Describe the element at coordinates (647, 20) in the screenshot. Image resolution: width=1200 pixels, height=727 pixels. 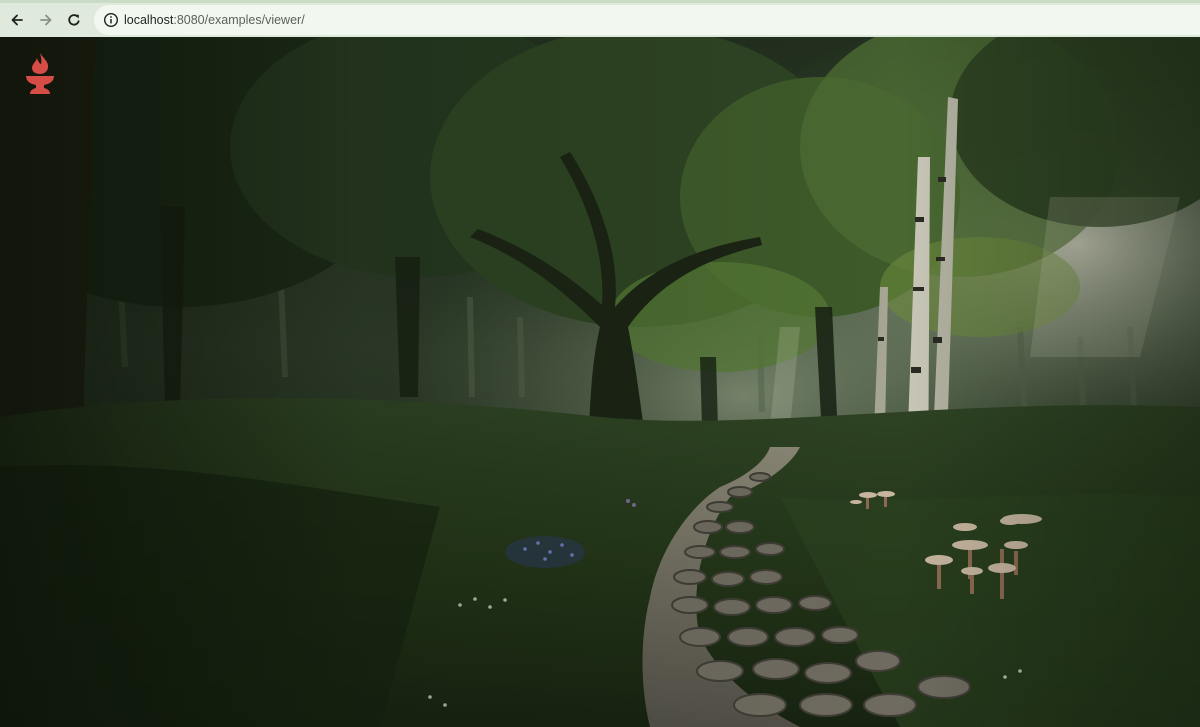
I see `address-bar: localhost:8080/examples/viewer/` at that location.